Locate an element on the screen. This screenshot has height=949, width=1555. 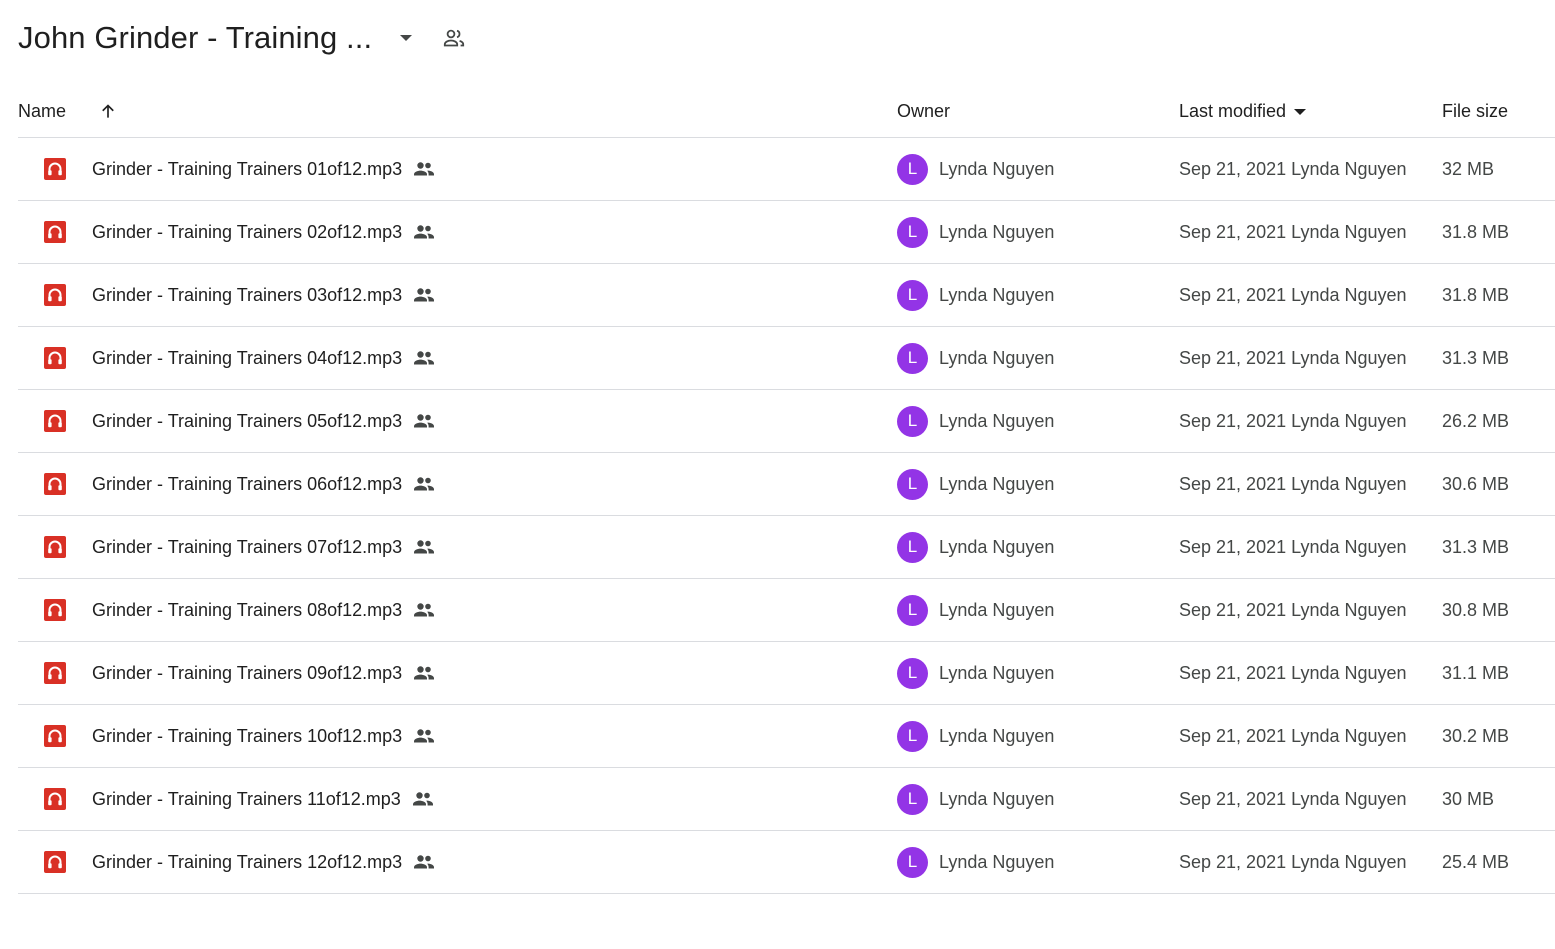
file-size-cell: 31.1 MB is located at coordinates (1476, 672).